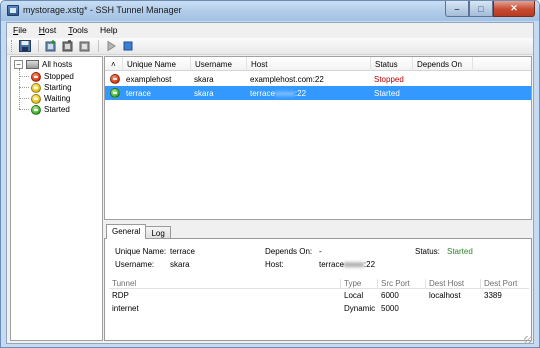  I want to click on tunnel-row-rdp: RDP Local 6000 localhost 3389, so click(319, 296).